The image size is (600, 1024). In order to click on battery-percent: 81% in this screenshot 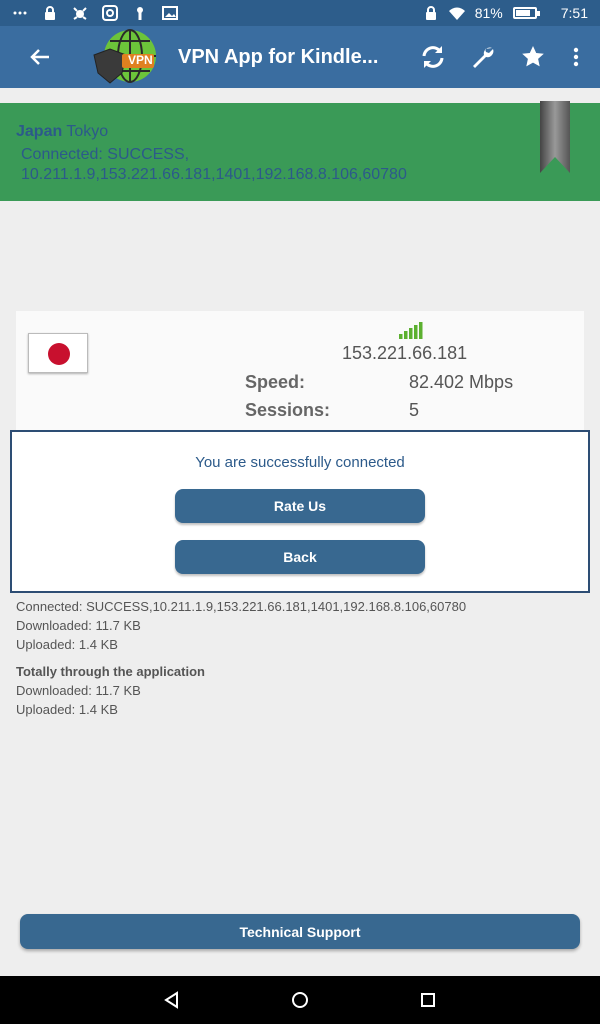, I will do `click(488, 13)`.